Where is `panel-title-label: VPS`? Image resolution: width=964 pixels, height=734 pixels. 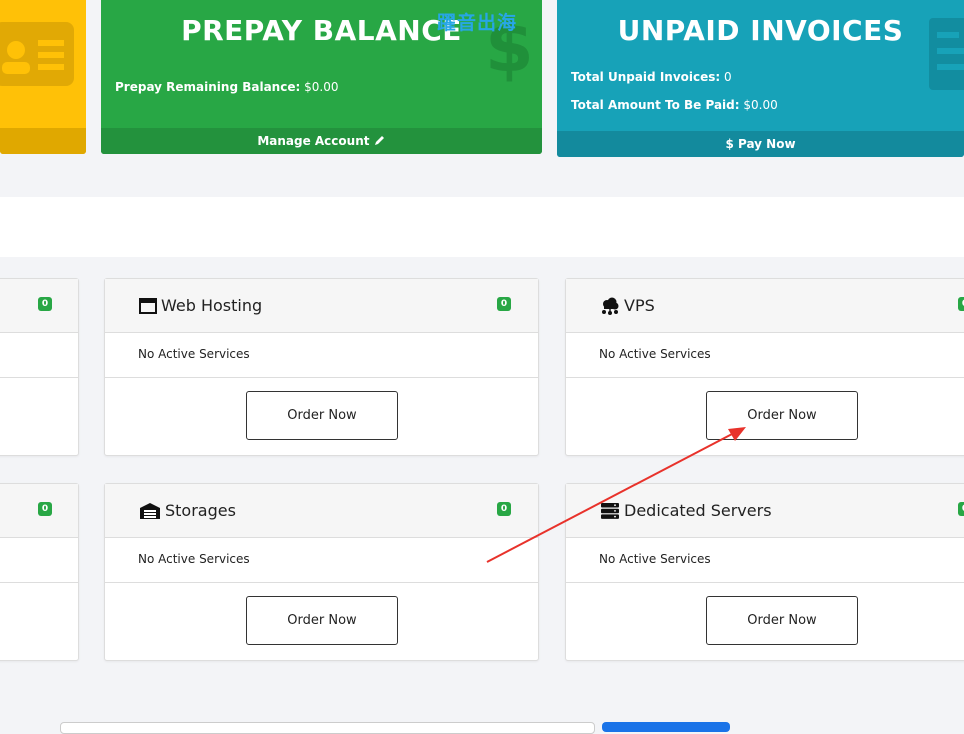
panel-title-label: VPS is located at coordinates (639, 305).